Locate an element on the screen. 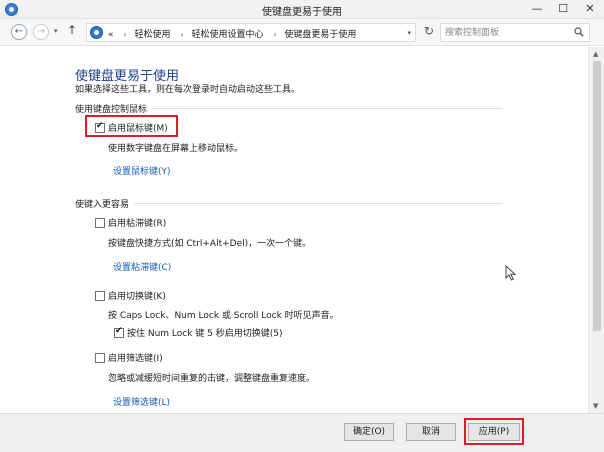 The width and height of the screenshot is (604, 452). breadcrumb-item-ease-of-access: 轻松使用 is located at coordinates (152, 35).